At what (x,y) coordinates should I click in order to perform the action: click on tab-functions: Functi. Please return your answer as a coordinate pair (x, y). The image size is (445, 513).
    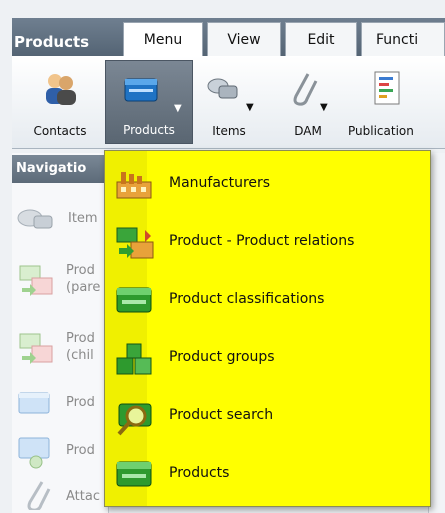
    Looking at the image, I should click on (403, 39).